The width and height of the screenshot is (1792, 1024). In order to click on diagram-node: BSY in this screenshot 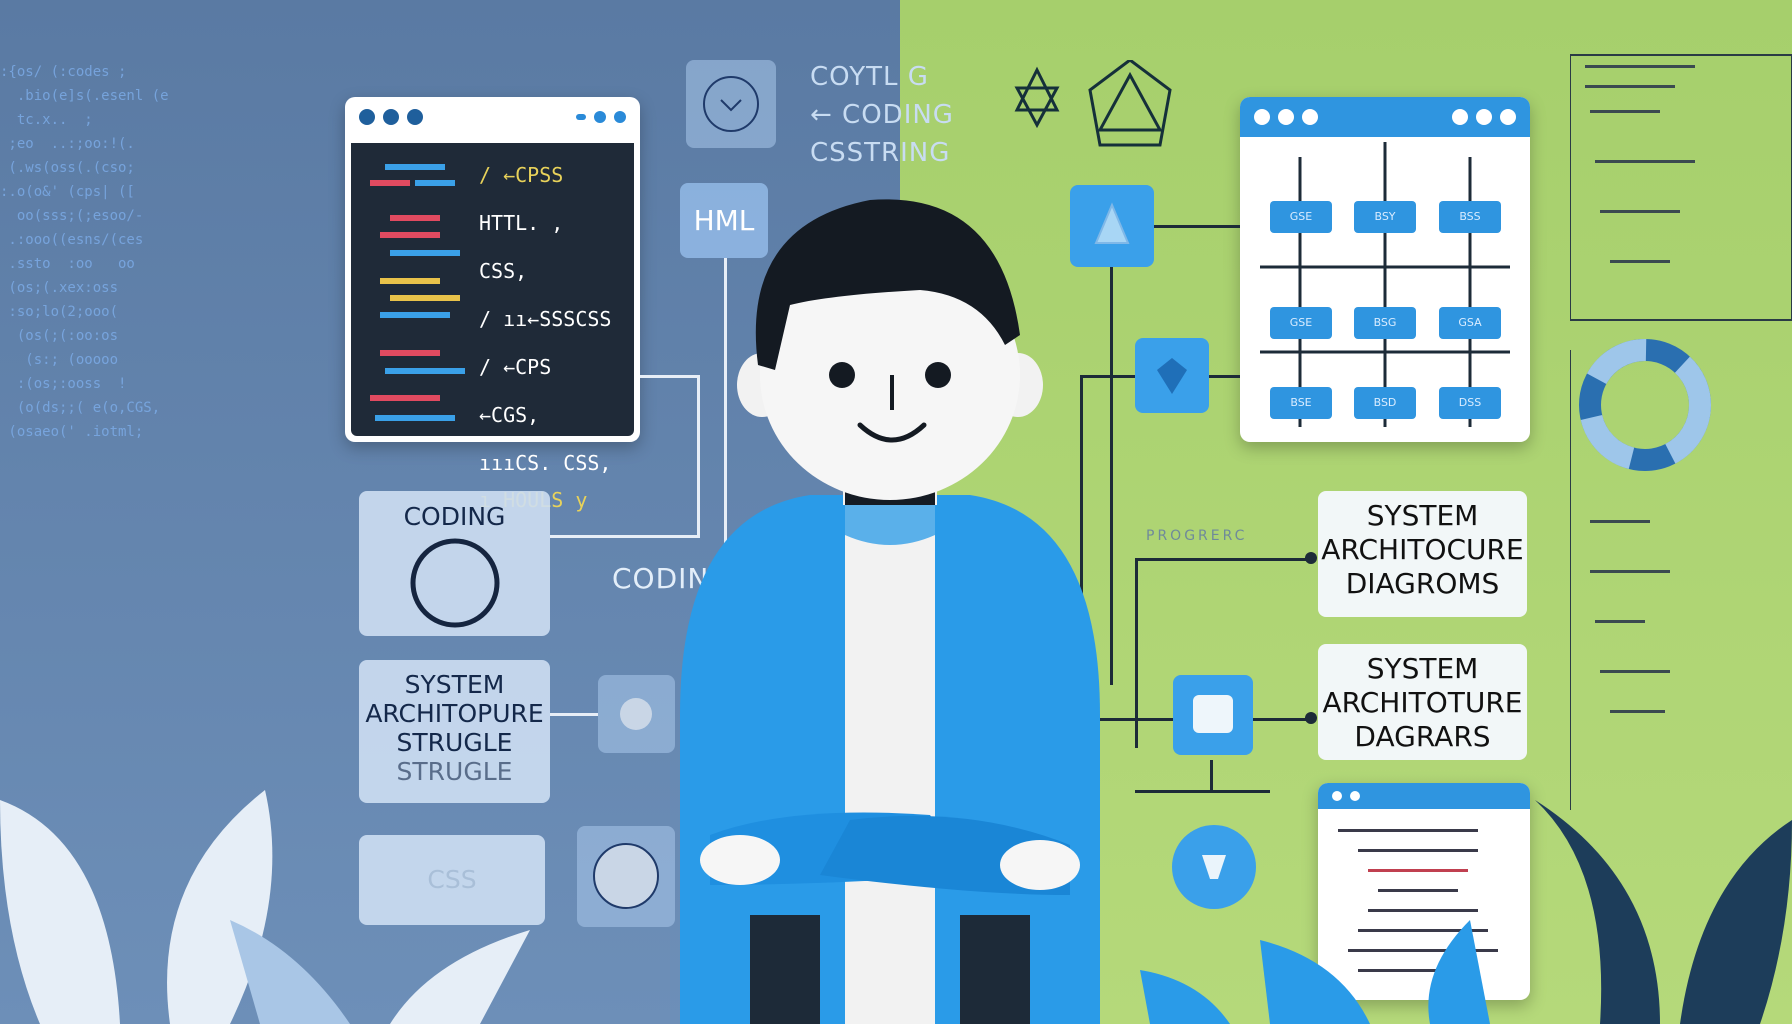, I will do `click(1385, 217)`.